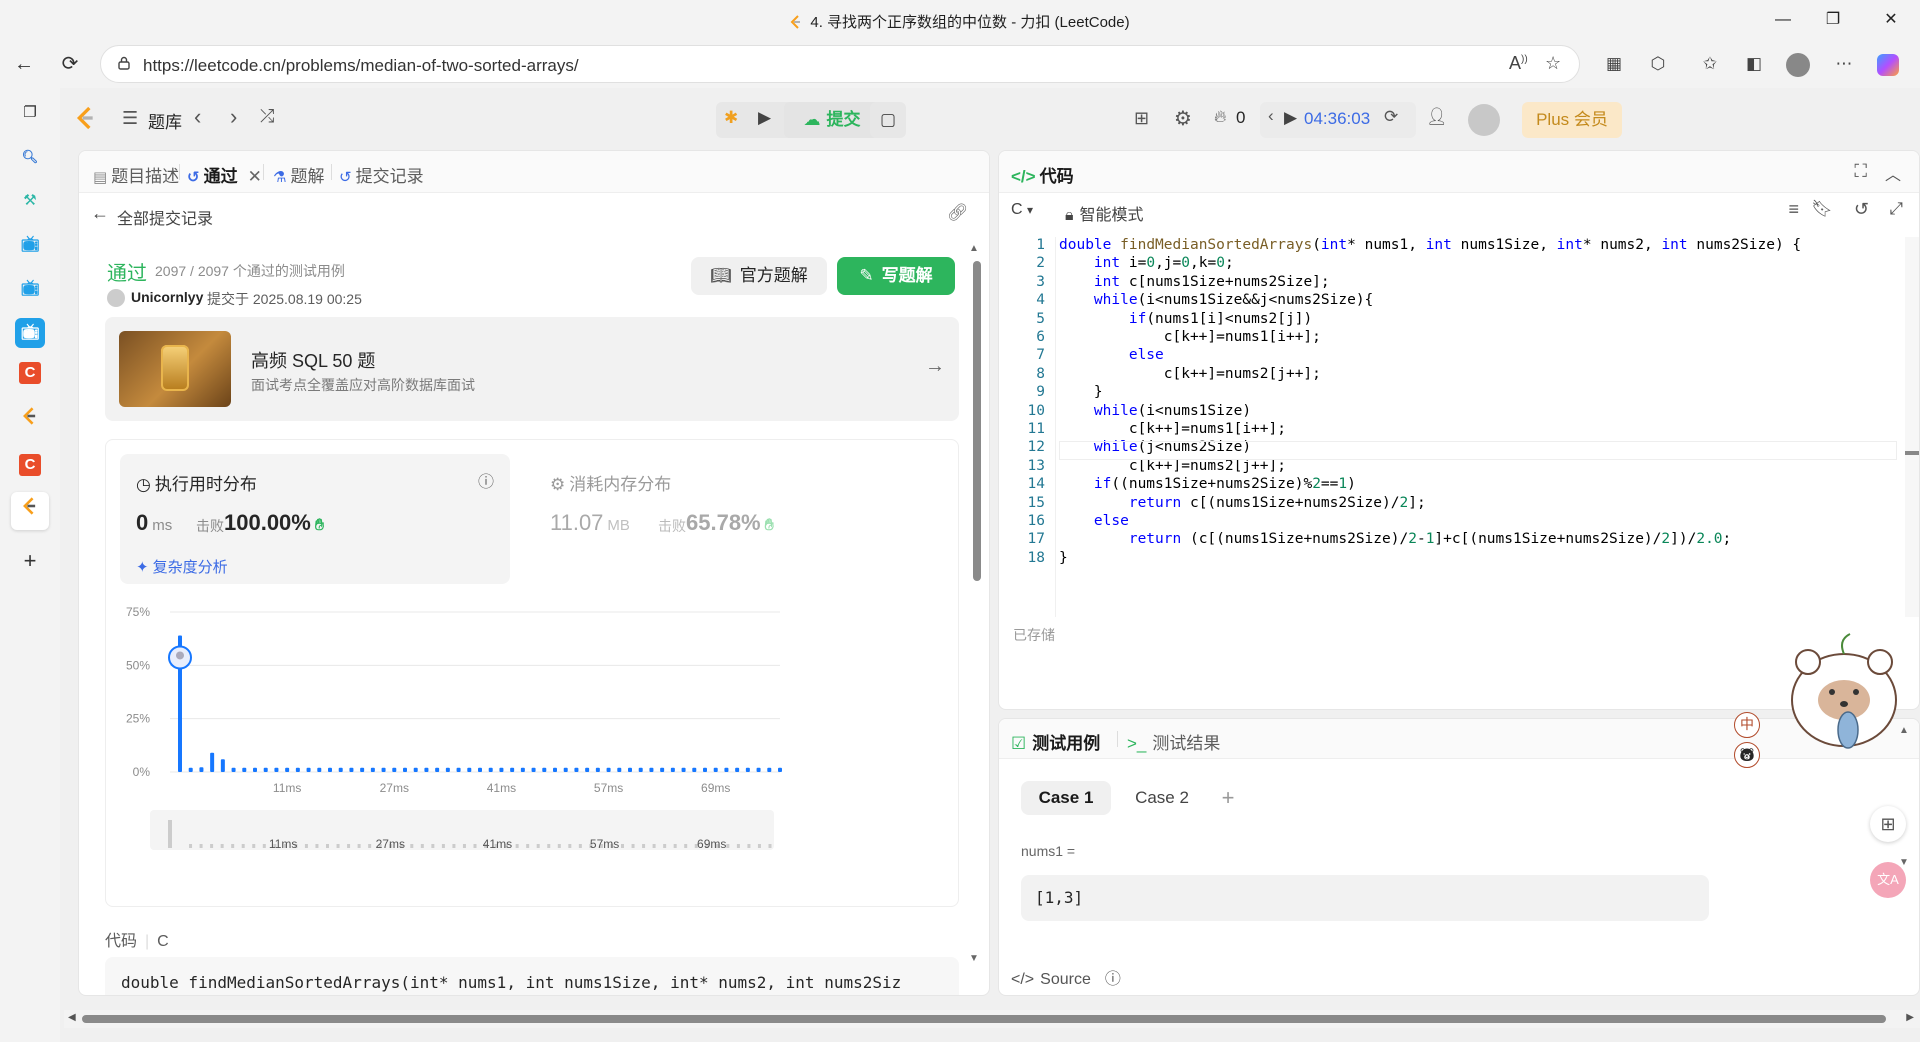 The width and height of the screenshot is (1920, 1042). I want to click on code-line: int c[nums1Size+nums2Size];, so click(1194, 282).